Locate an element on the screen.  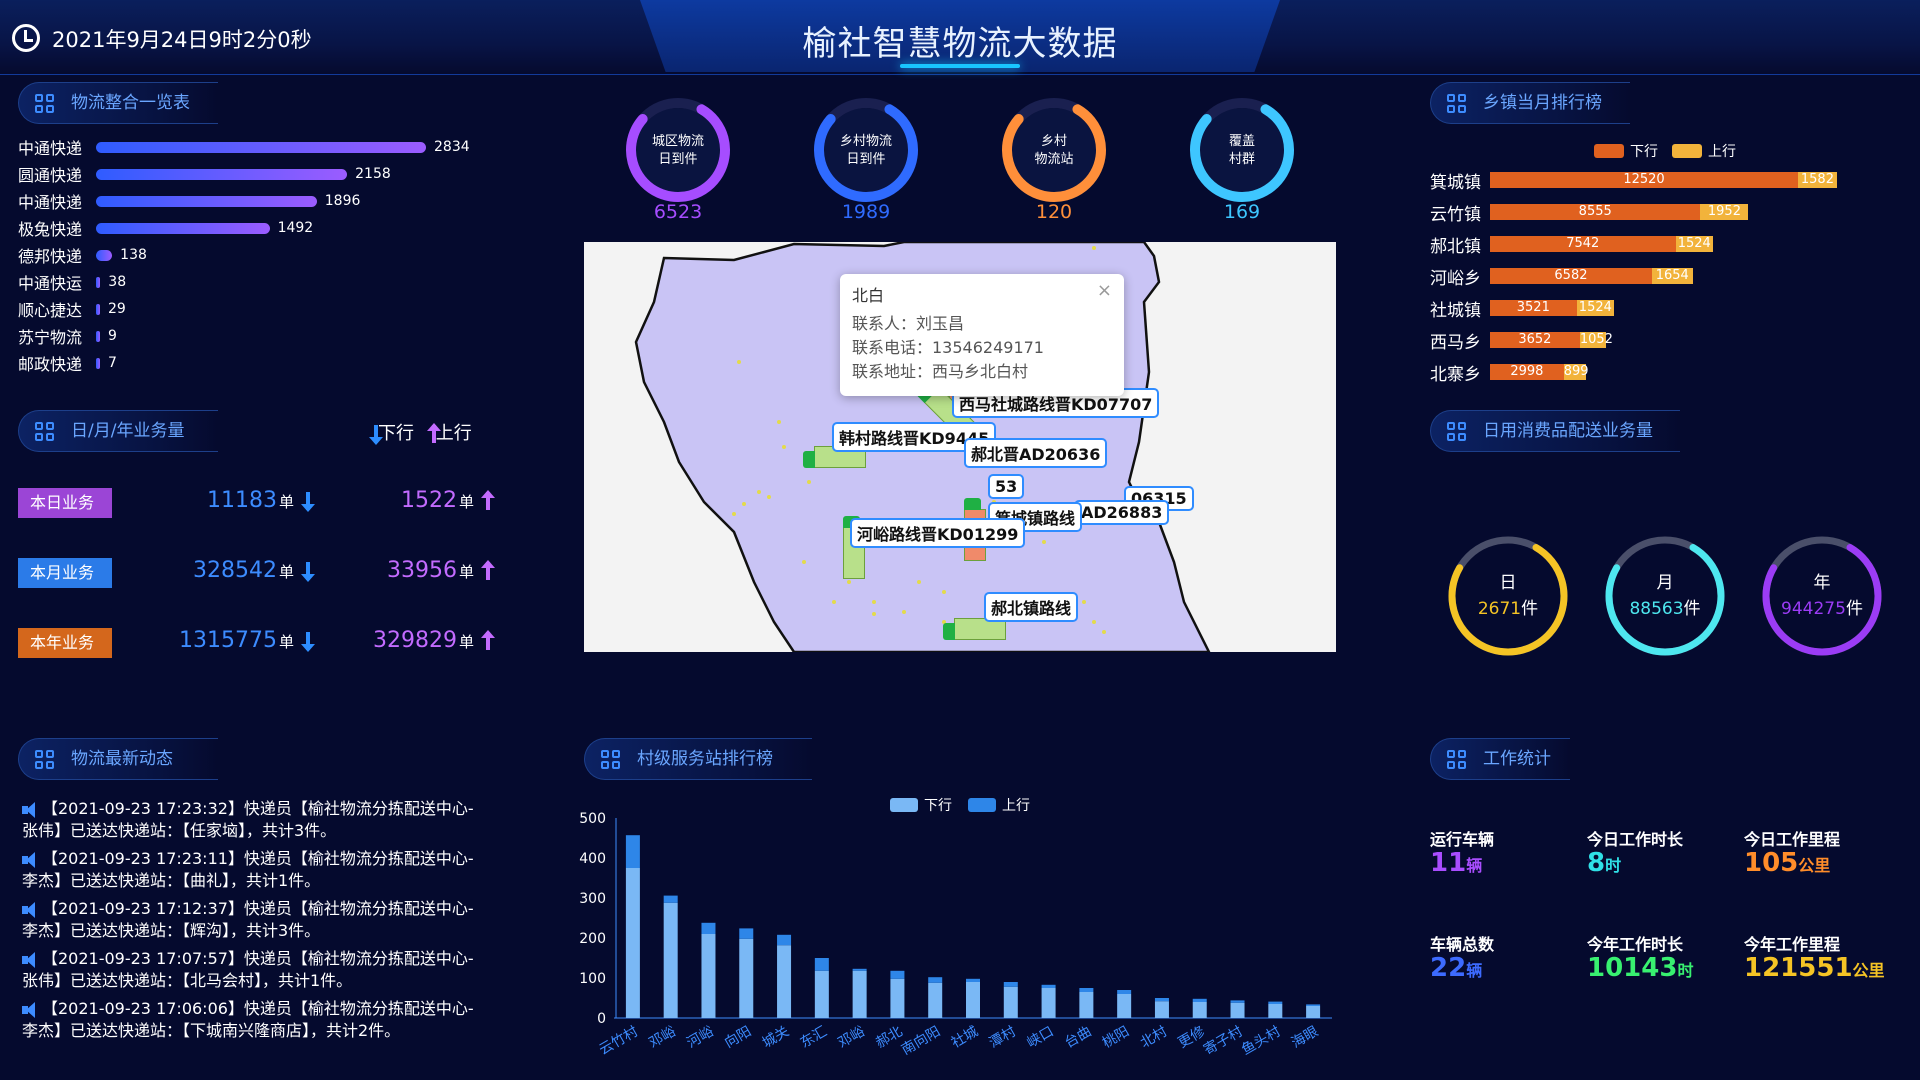
bar-down: 7542 is located at coordinates (1583, 244).